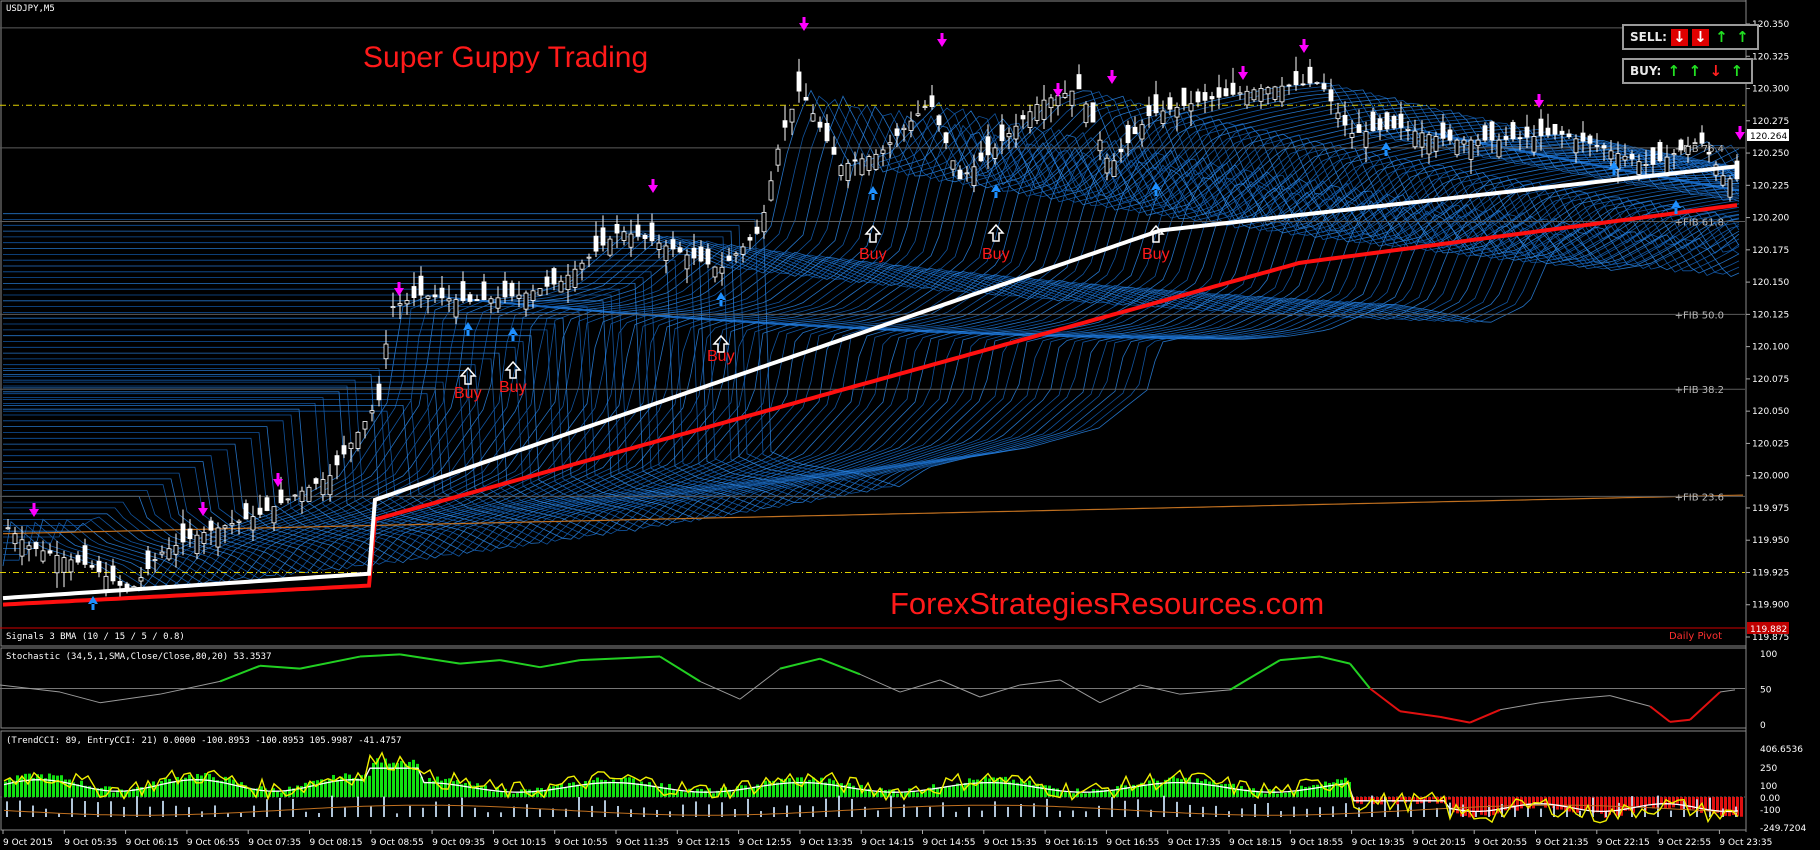  I want to click on time-tick-label: 9 Oct 06:55, so click(213, 843).